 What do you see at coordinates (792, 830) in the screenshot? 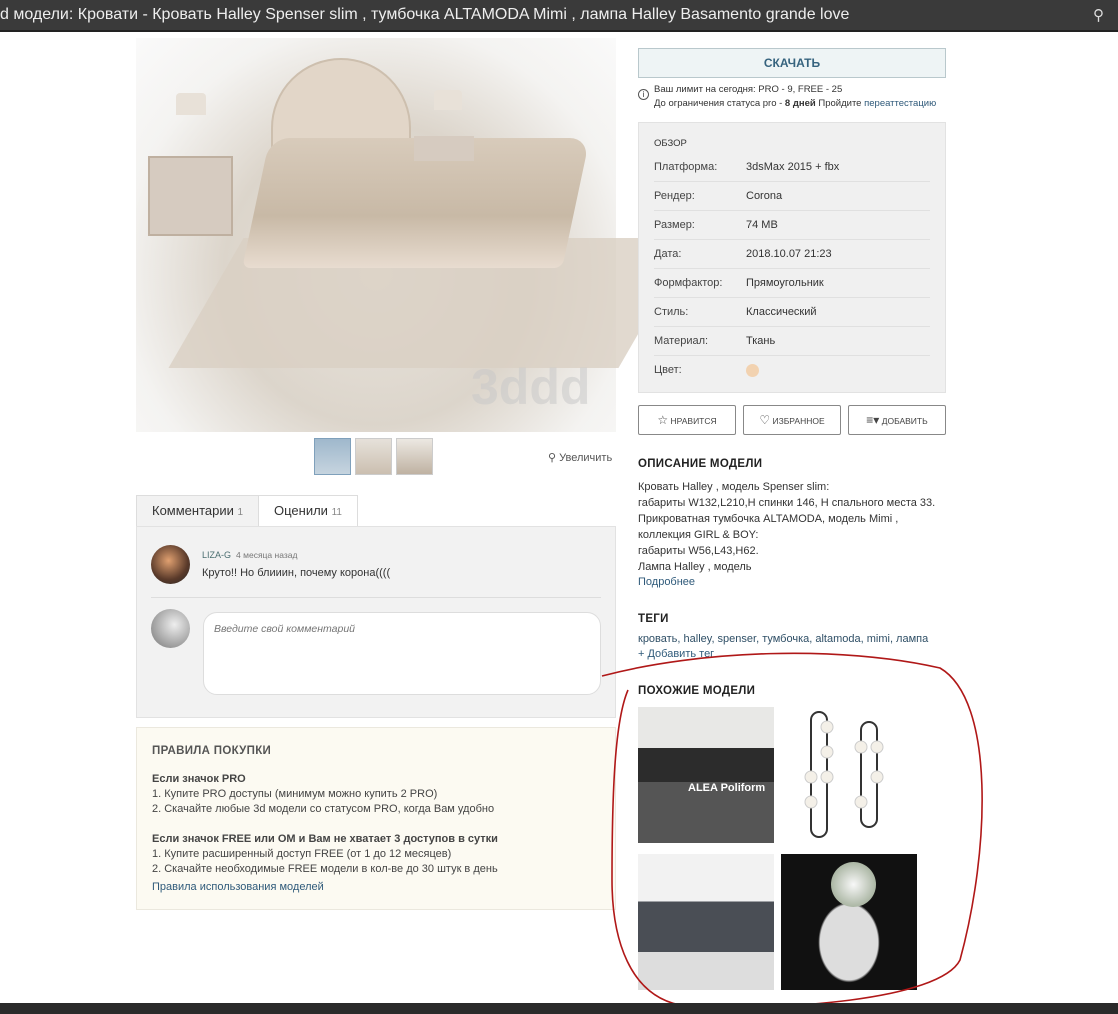
I see `red-annotation-circle` at bounding box center [792, 830].